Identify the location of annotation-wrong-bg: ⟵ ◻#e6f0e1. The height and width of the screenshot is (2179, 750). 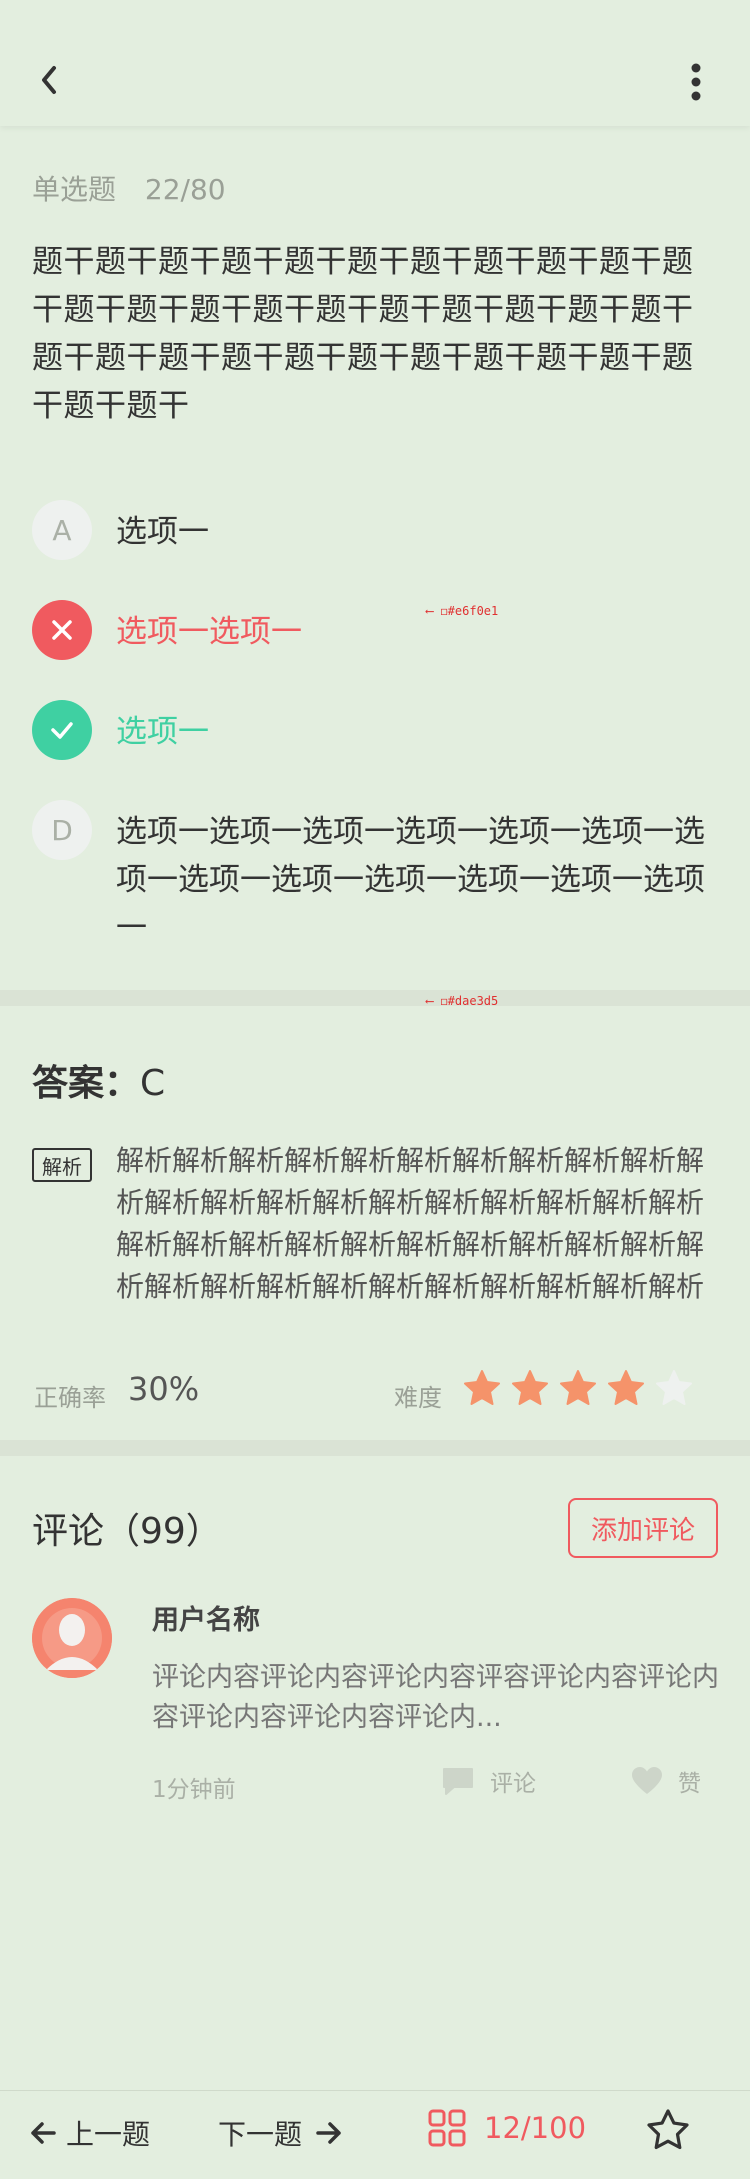
(462, 611).